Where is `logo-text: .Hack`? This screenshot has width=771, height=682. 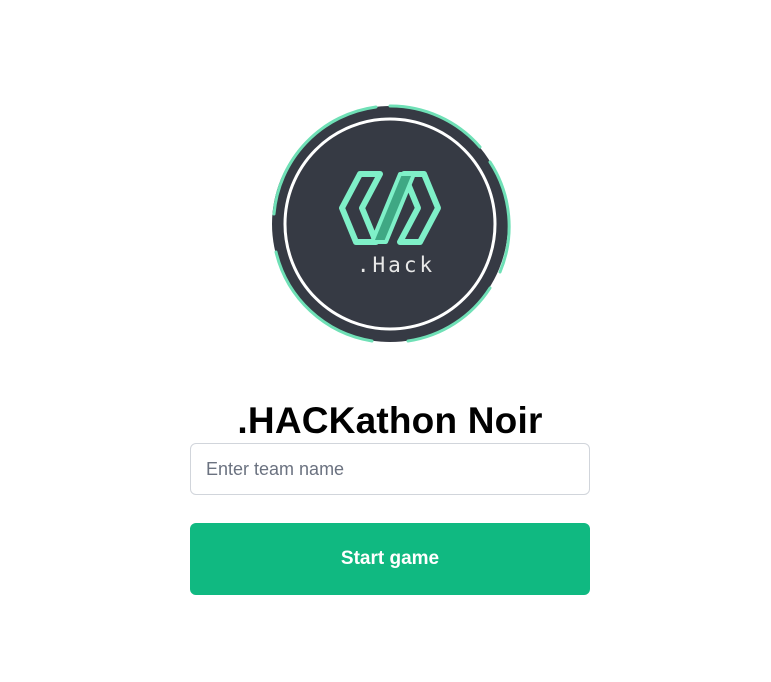
logo-text: .Hack is located at coordinates (396, 265).